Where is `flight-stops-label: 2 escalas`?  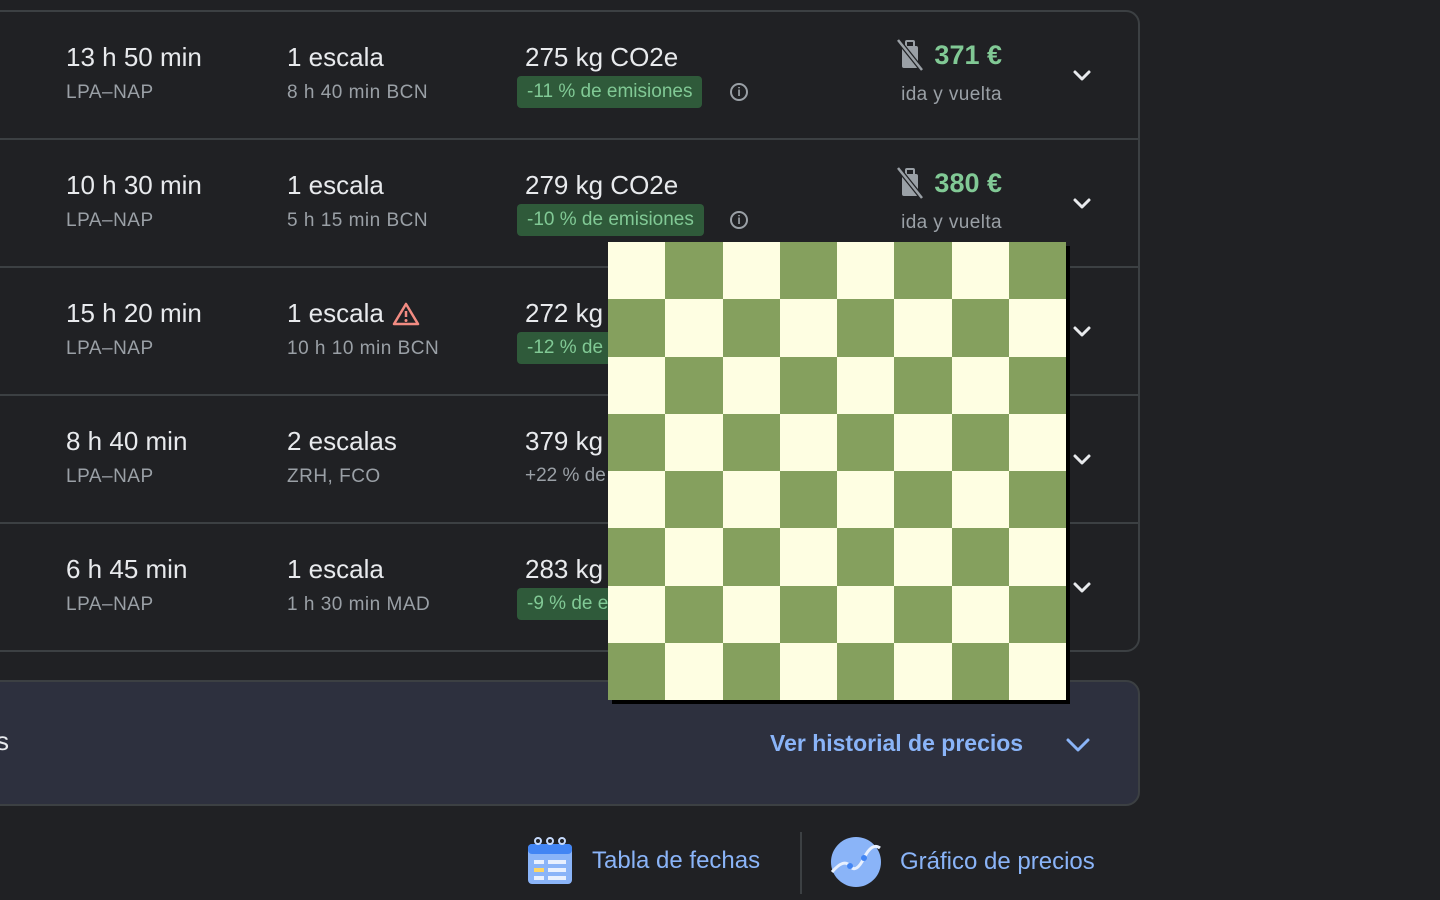
flight-stops-label: 2 escalas is located at coordinates (342, 441).